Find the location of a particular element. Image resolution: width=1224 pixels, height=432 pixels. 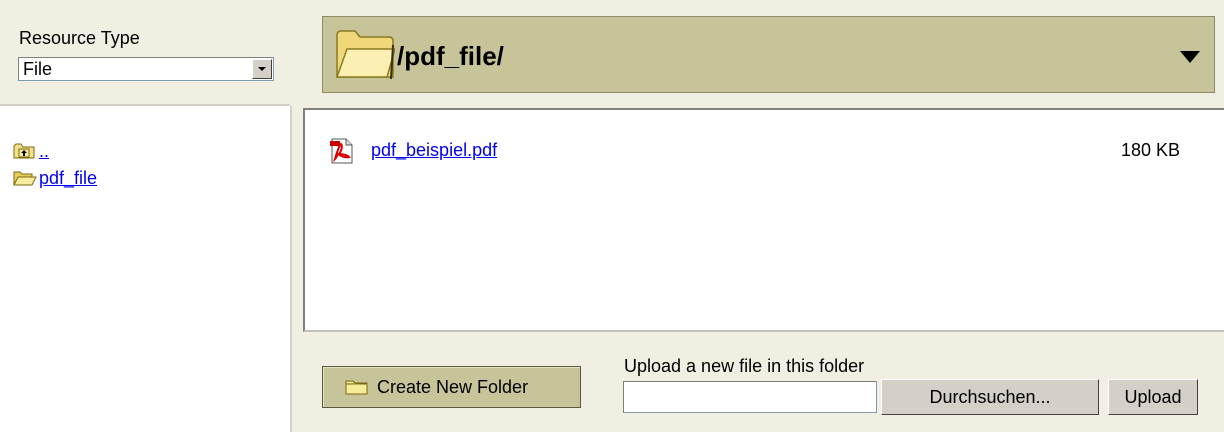

upload-button: Upload is located at coordinates (1153, 397).